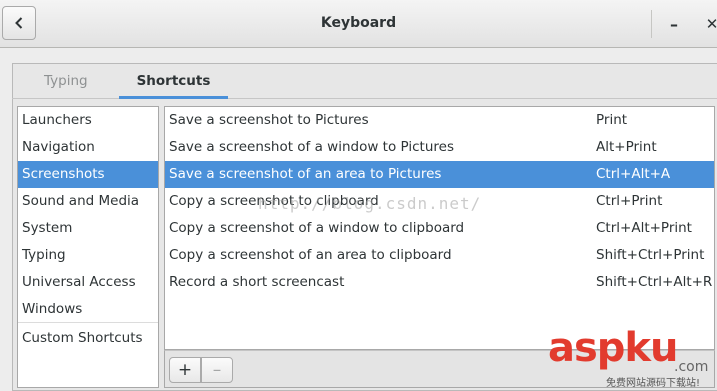  Describe the element at coordinates (654, 282) in the screenshot. I see `shortcut-accelerator: Shift+Ctrl+Alt+R` at that location.